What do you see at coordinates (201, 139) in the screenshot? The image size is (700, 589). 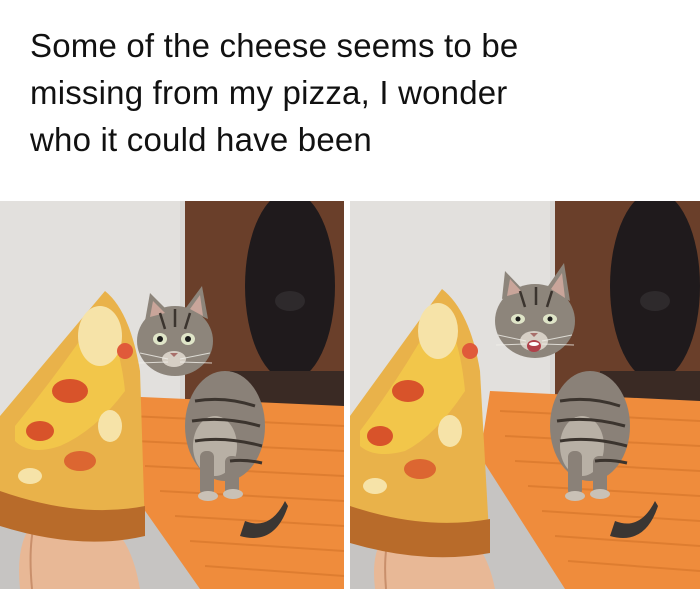 I see `caption-line-3: who it could have been` at bounding box center [201, 139].